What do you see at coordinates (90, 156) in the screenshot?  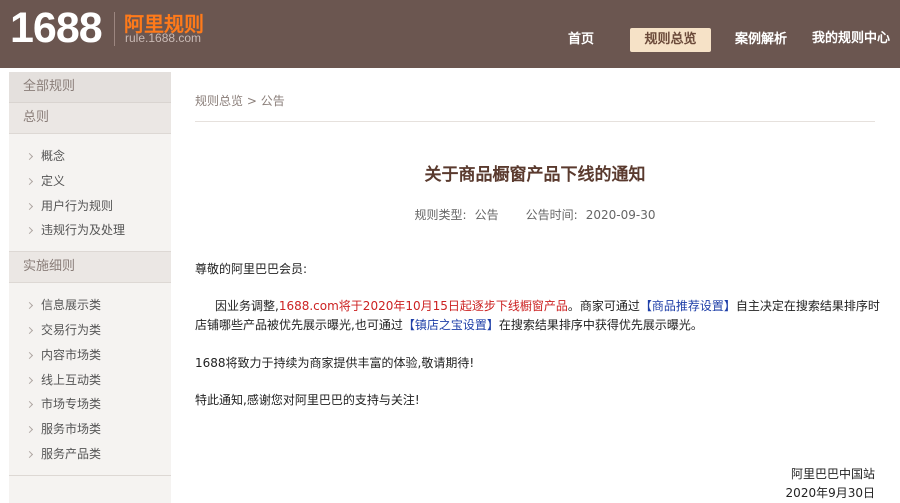 I see `sidebar-item-concept: 概念` at bounding box center [90, 156].